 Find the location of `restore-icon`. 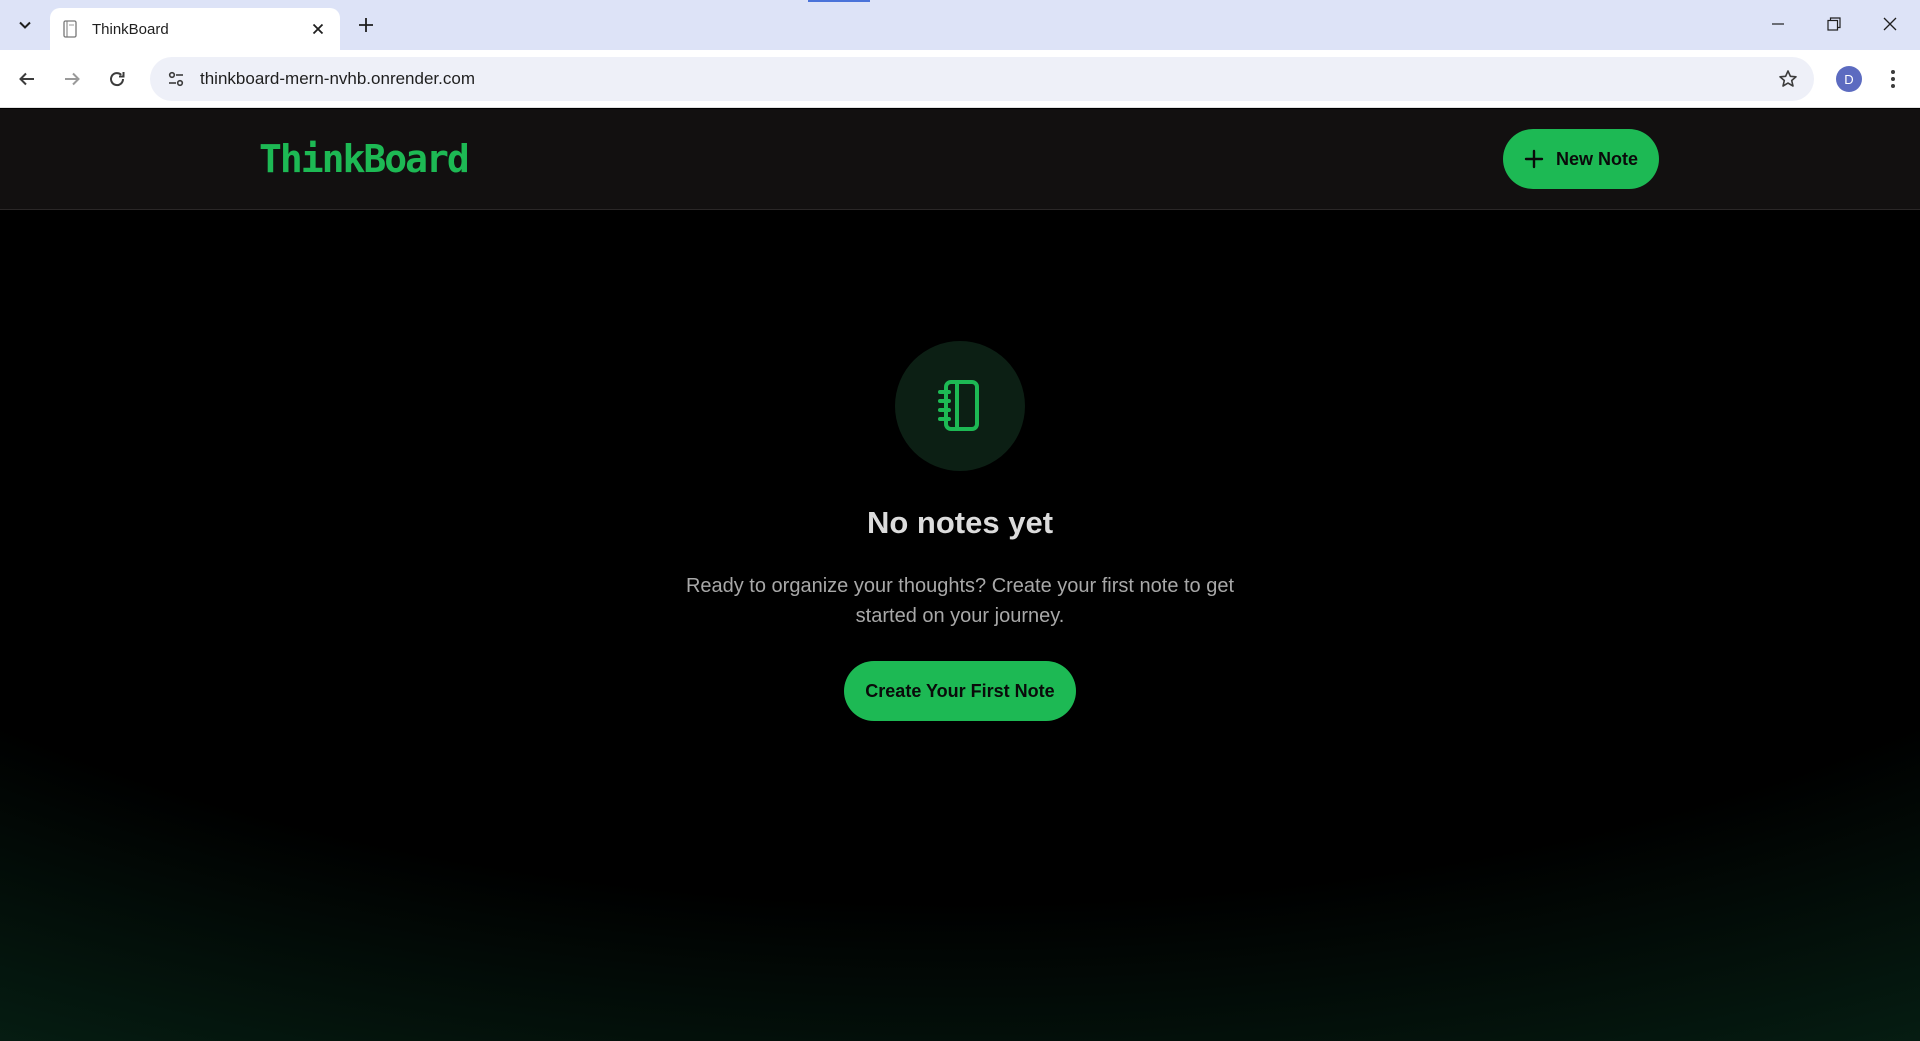

restore-icon is located at coordinates (1834, 24).